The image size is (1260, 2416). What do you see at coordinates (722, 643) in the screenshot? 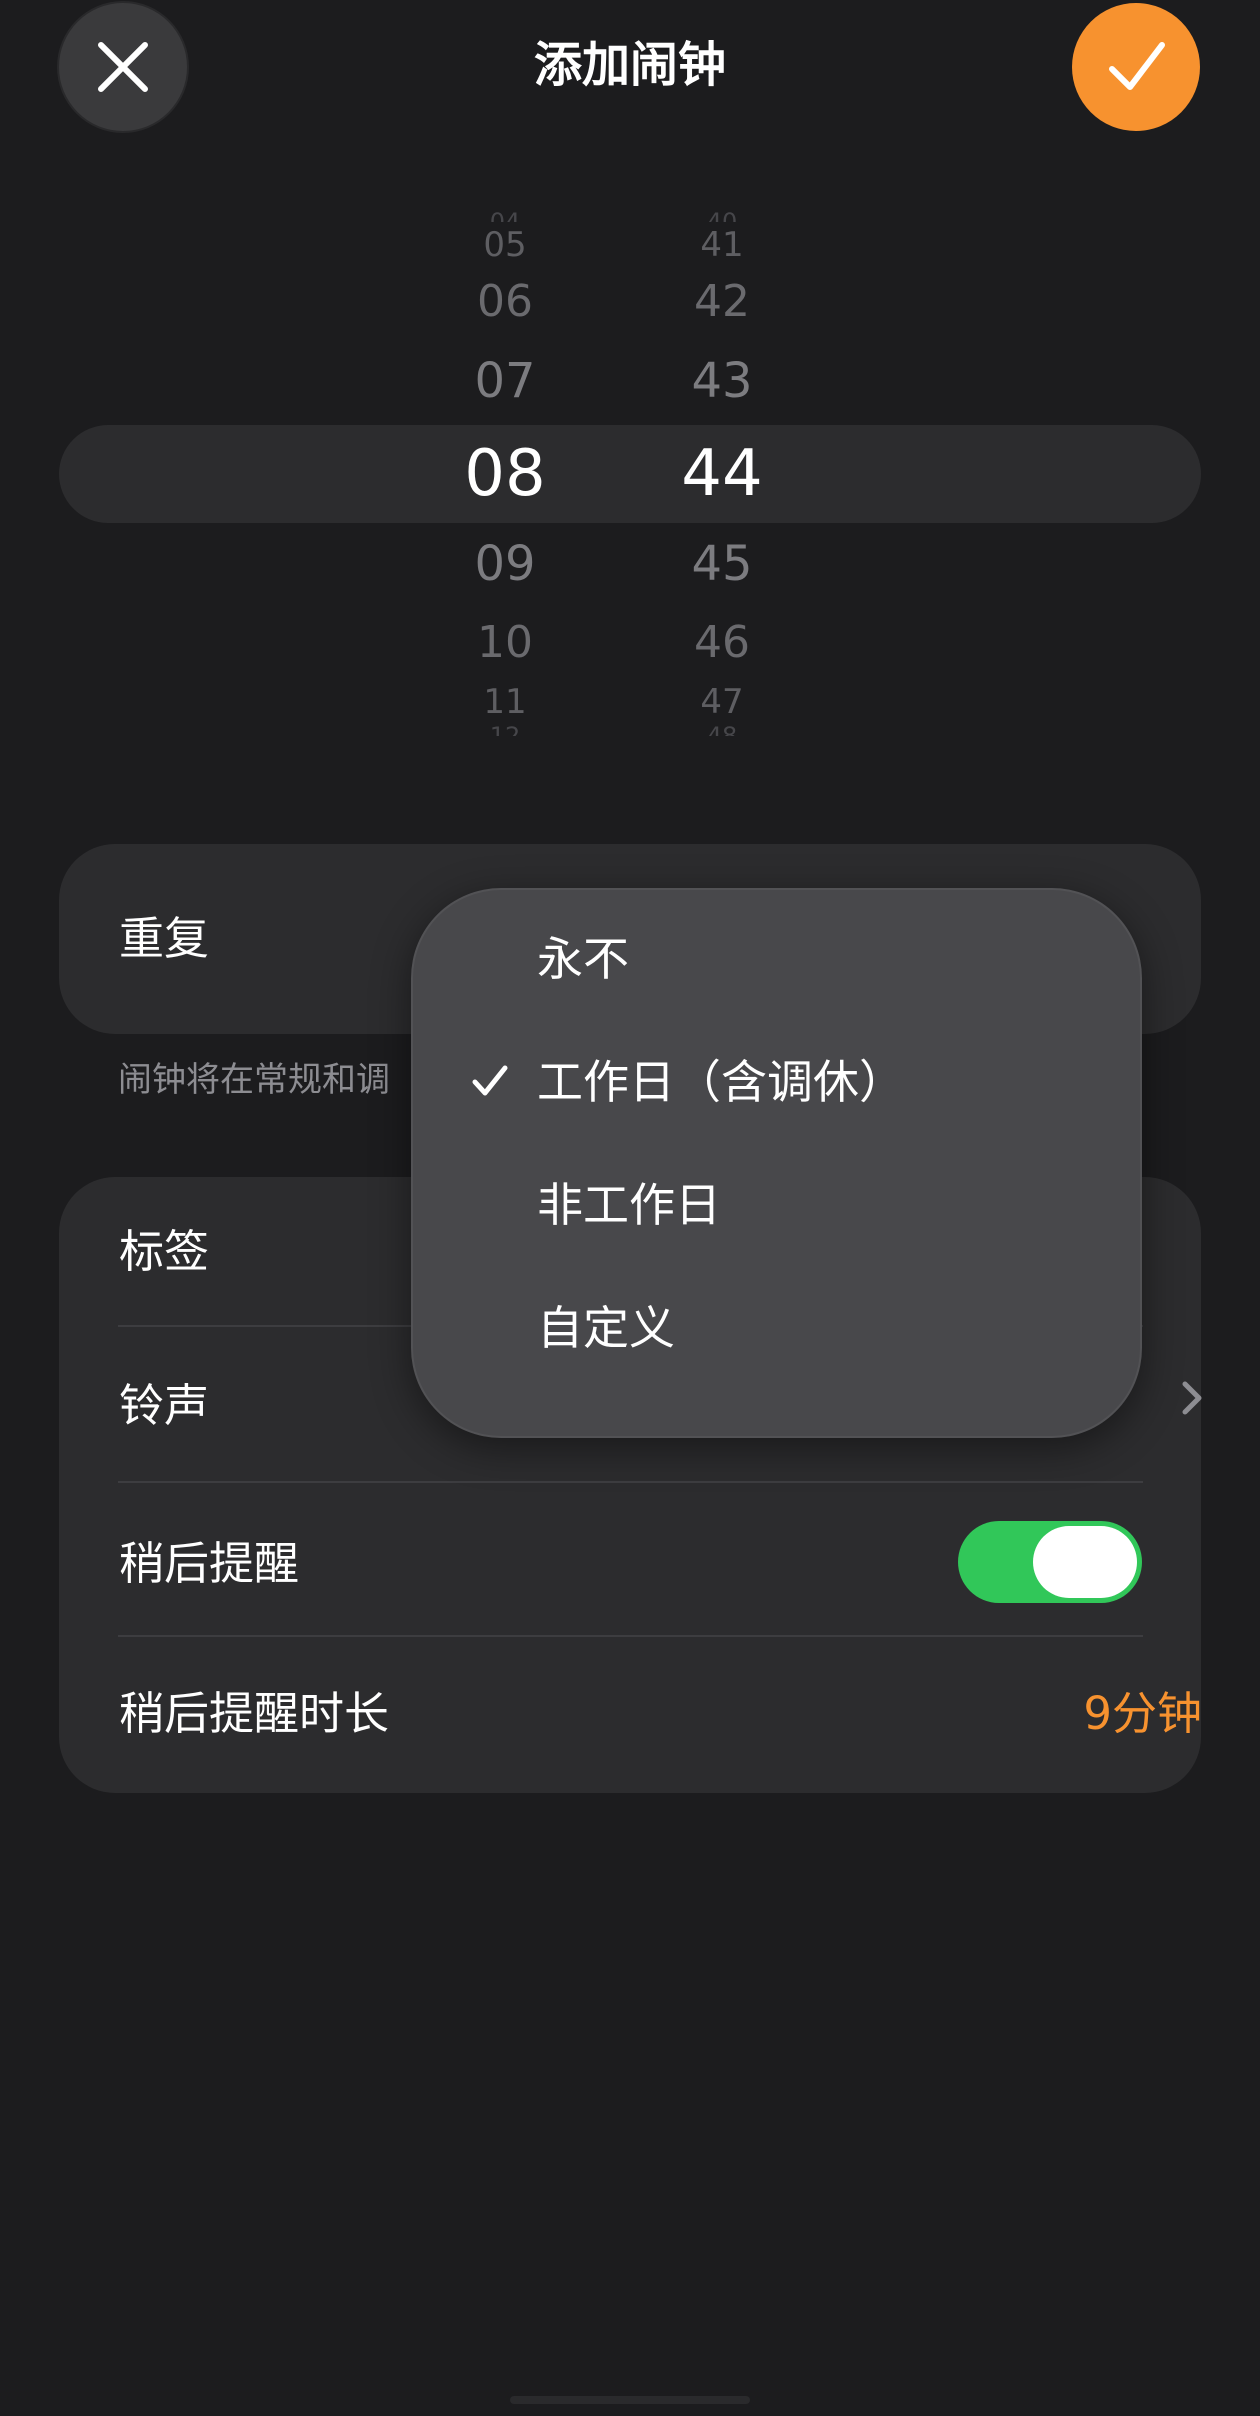
I see `minute-option: 46` at bounding box center [722, 643].